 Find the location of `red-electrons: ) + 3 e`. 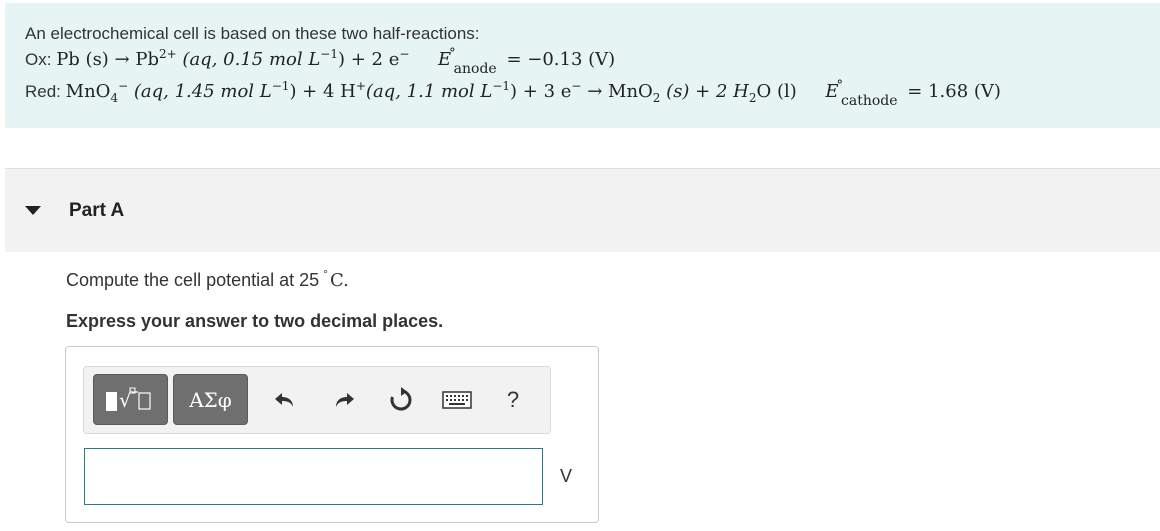

red-electrons: ) + 3 e is located at coordinates (541, 91).